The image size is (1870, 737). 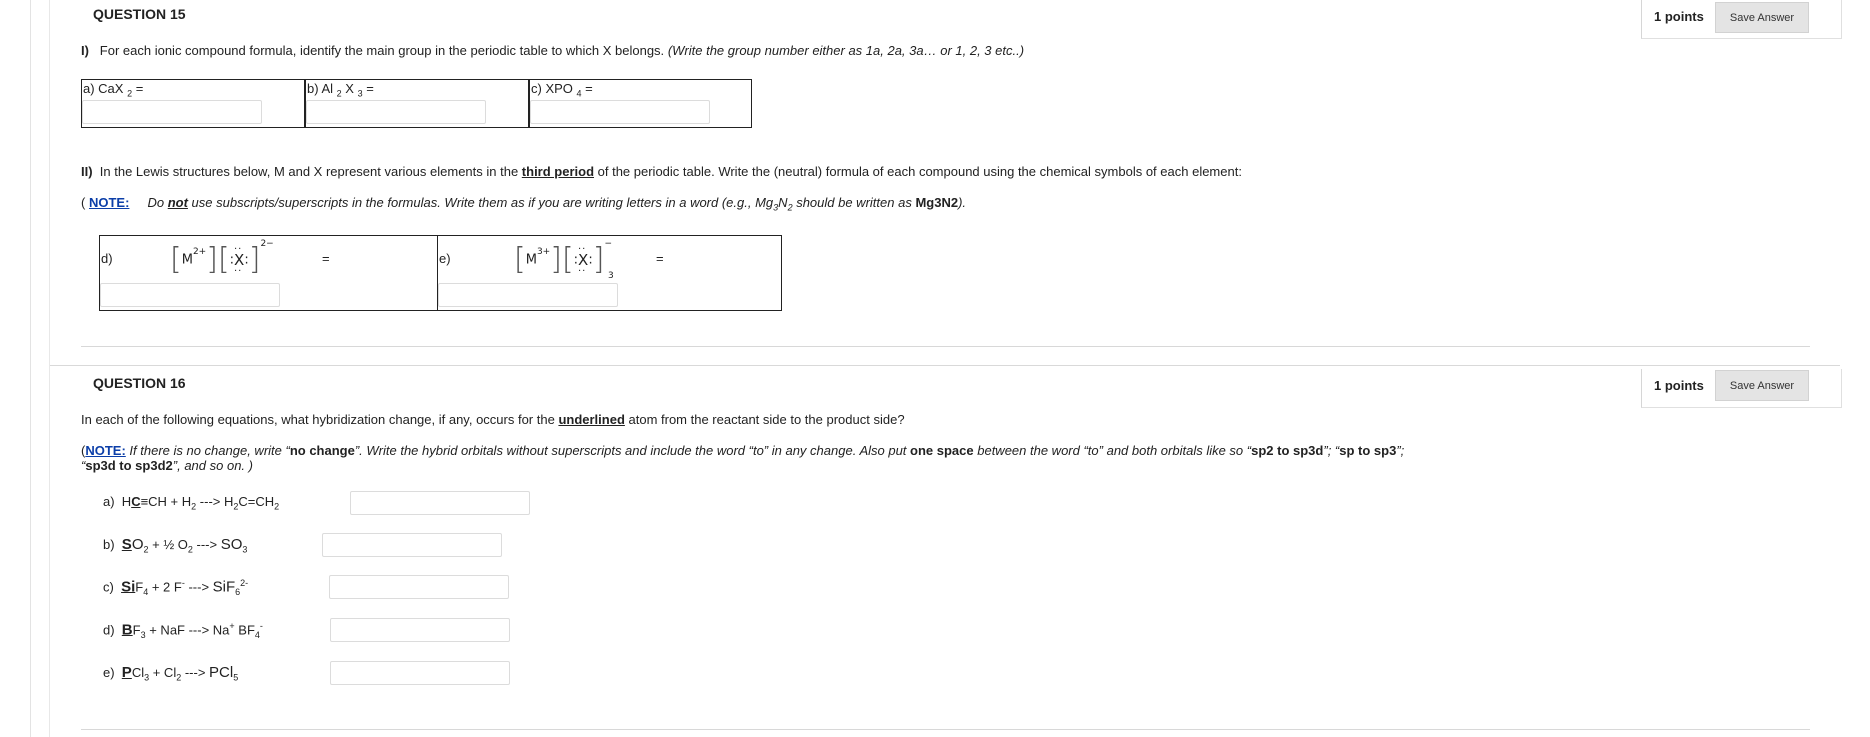 I want to click on lewis-e-equals: =, so click(x=660, y=258).